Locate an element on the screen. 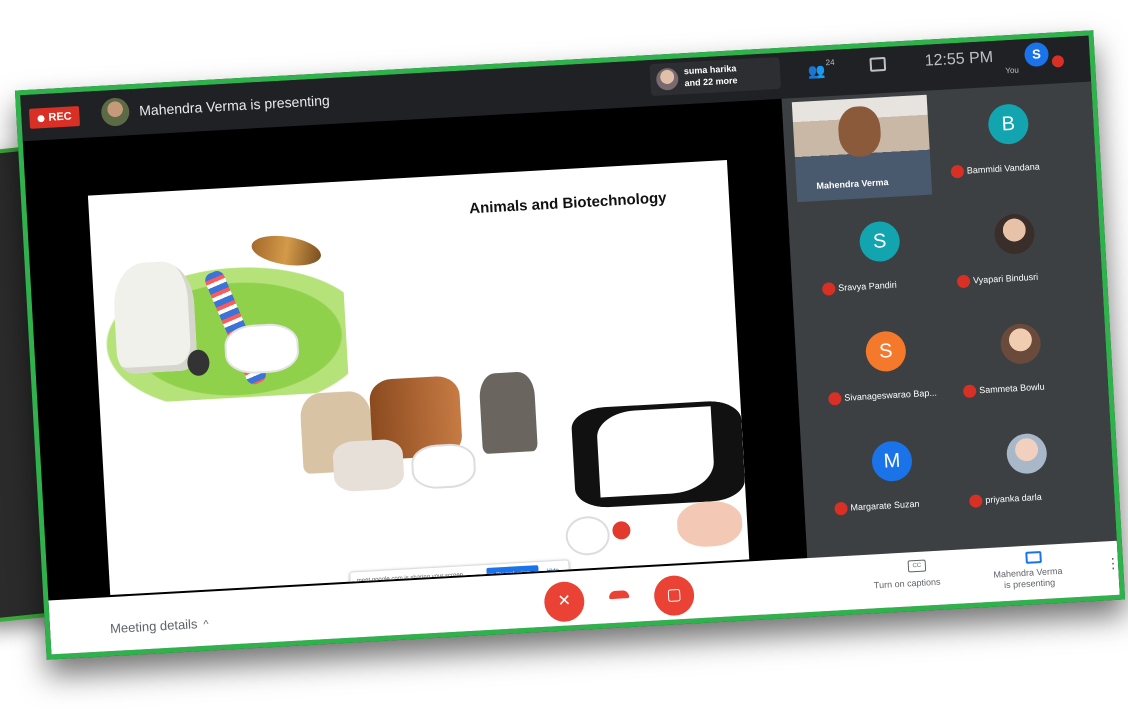  video-face is located at coordinates (859, 131).